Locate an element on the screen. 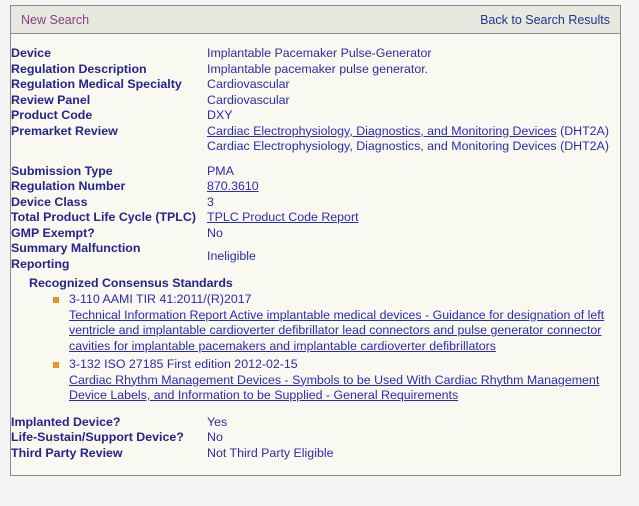  table-row-product-code: Product Code DXY is located at coordinates (315, 116).